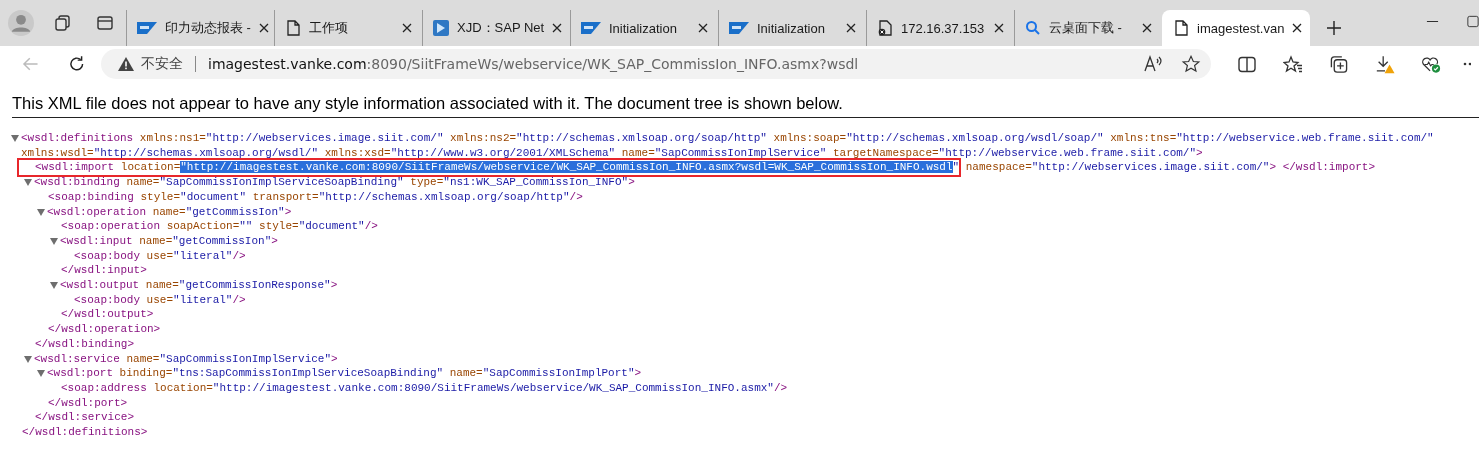  Describe the element at coordinates (85, 432) in the screenshot. I see `xml-line: </wsdl:definitions>` at that location.